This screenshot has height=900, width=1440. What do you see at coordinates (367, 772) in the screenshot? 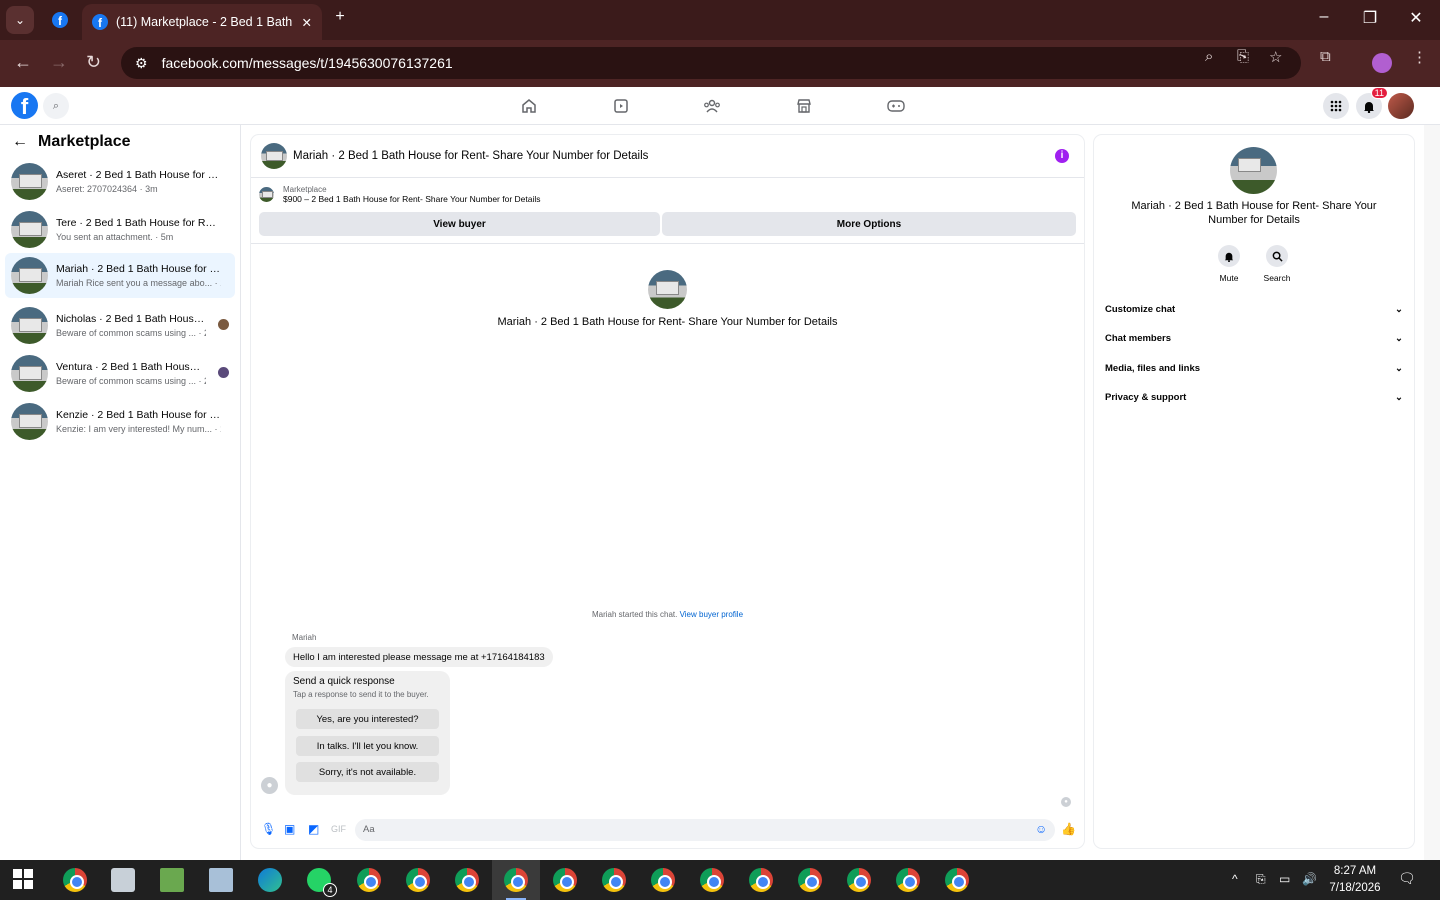
I see `quick-response-button: Sorry, it's not available.` at bounding box center [367, 772].